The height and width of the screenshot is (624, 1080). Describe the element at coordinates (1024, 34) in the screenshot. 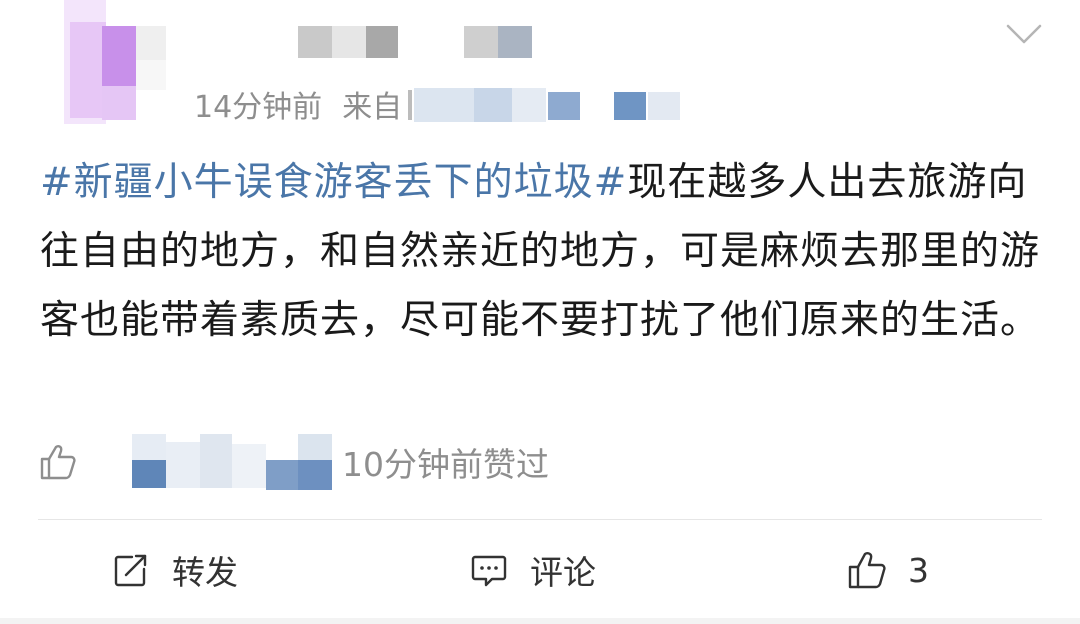

I see `chevron-down-icon` at that location.